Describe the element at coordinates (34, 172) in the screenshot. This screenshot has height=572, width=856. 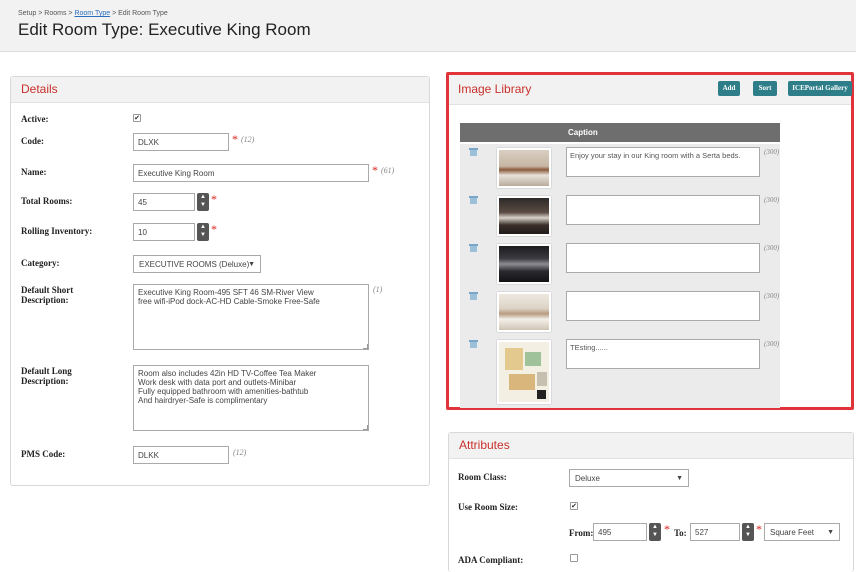
I see `name-label: Name:` at that location.